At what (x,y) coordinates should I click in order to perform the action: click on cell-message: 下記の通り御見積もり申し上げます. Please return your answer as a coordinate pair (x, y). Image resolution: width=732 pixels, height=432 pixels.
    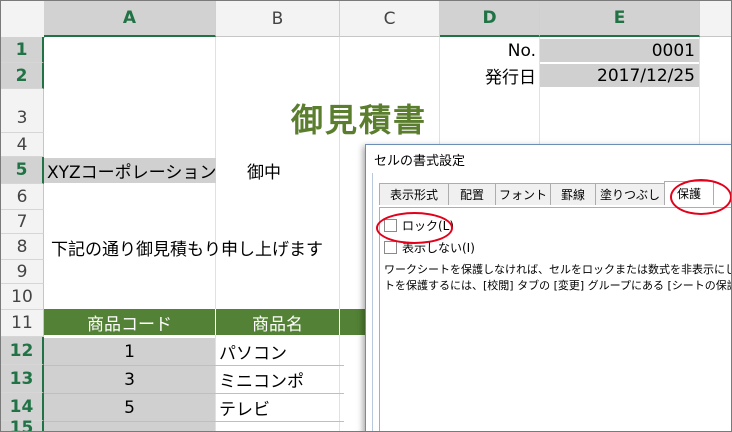
    Looking at the image, I should click on (187, 247).